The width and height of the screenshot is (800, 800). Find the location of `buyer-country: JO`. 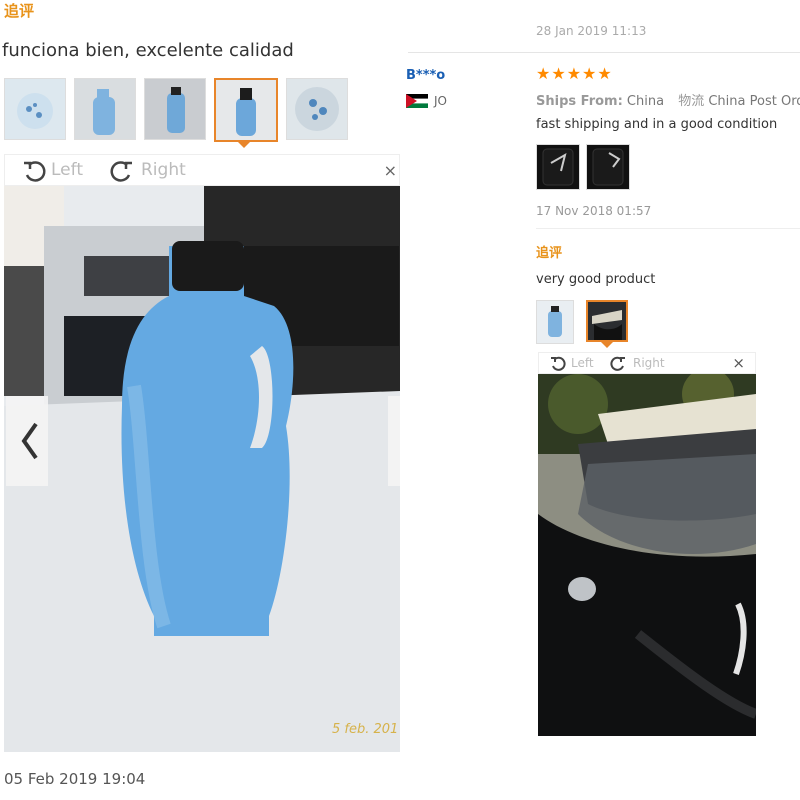

buyer-country: JO is located at coordinates (426, 101).